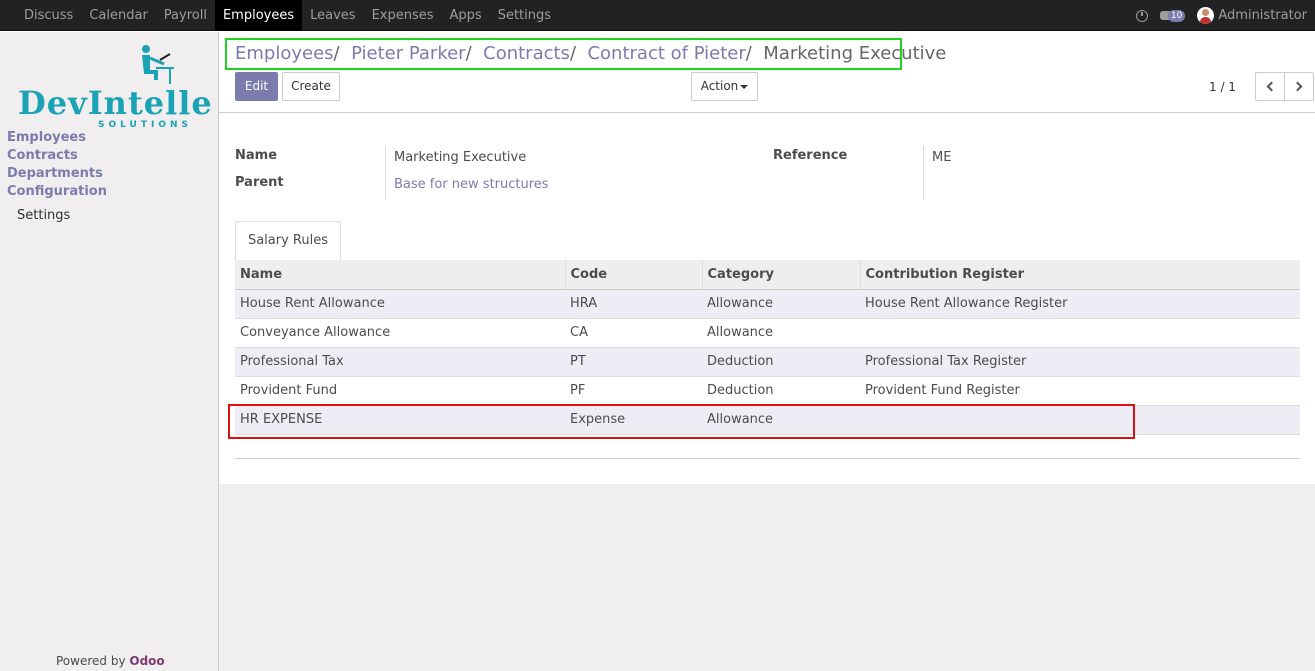 The height and width of the screenshot is (671, 1315). I want to click on menu-settings: Settings, so click(524, 15).